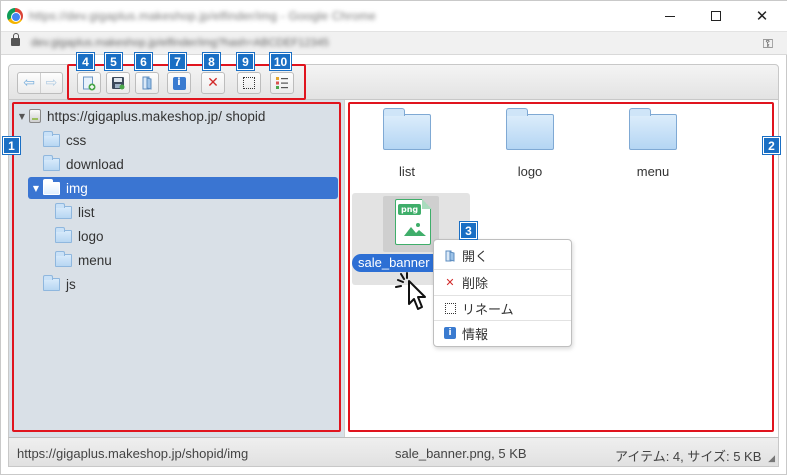 Image resolution: width=787 pixels, height=475 pixels. What do you see at coordinates (35, 116) in the screenshot?
I see `drive-icon` at bounding box center [35, 116].